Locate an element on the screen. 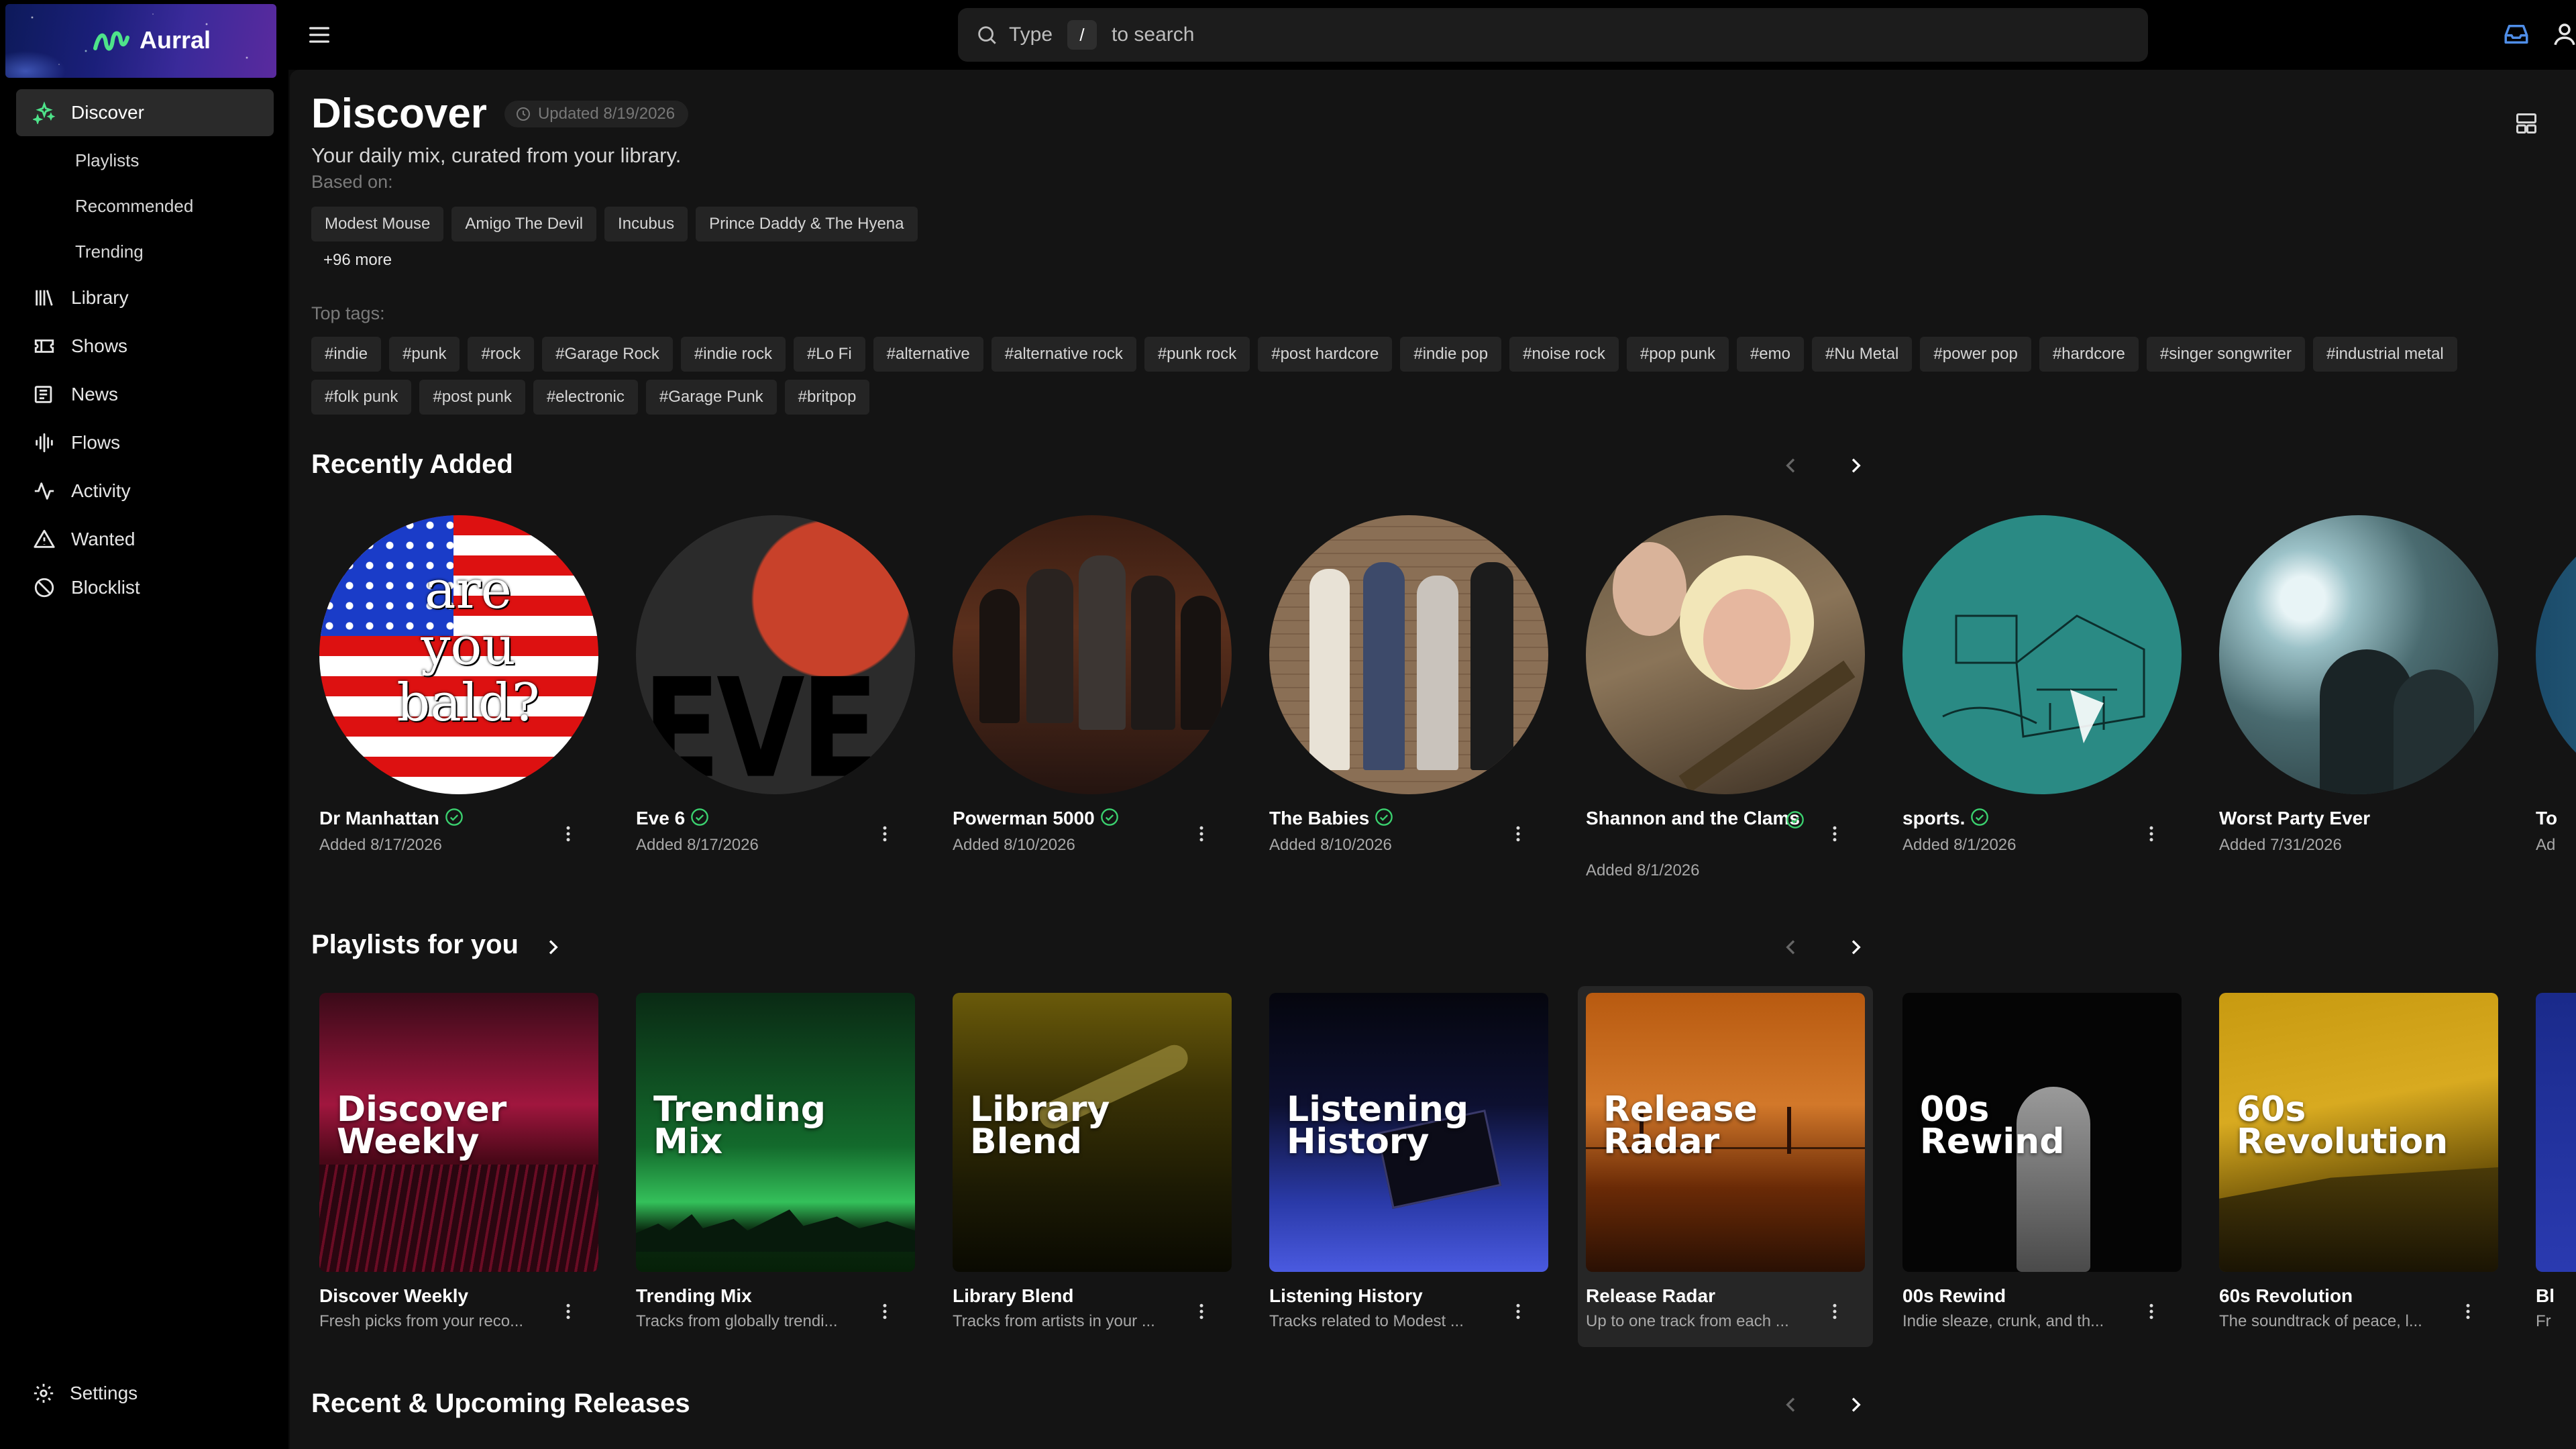 The height and width of the screenshot is (1449, 2576). tag-chip: #indie rock is located at coordinates (733, 354).